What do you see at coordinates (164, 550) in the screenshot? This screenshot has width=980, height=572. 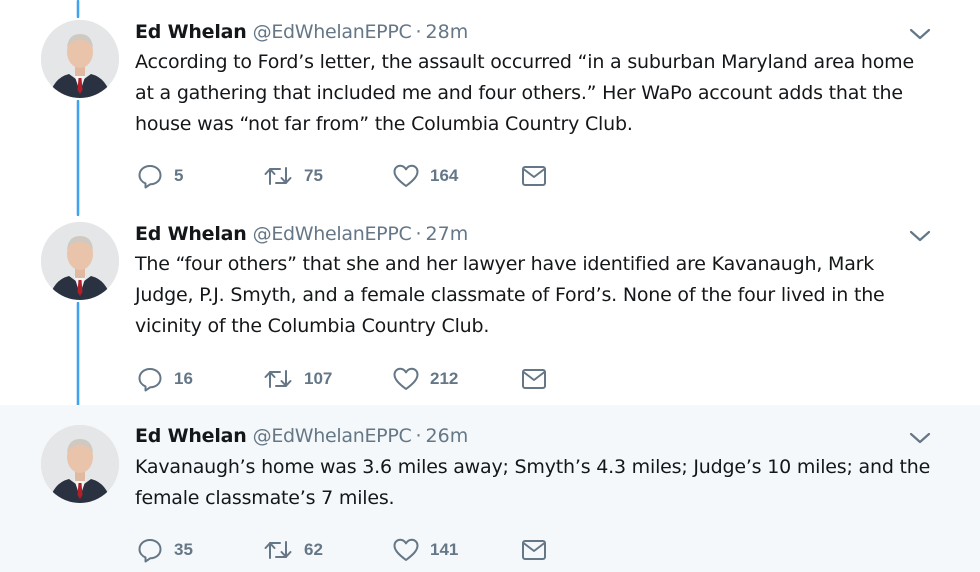 I see `reply-button: 35` at bounding box center [164, 550].